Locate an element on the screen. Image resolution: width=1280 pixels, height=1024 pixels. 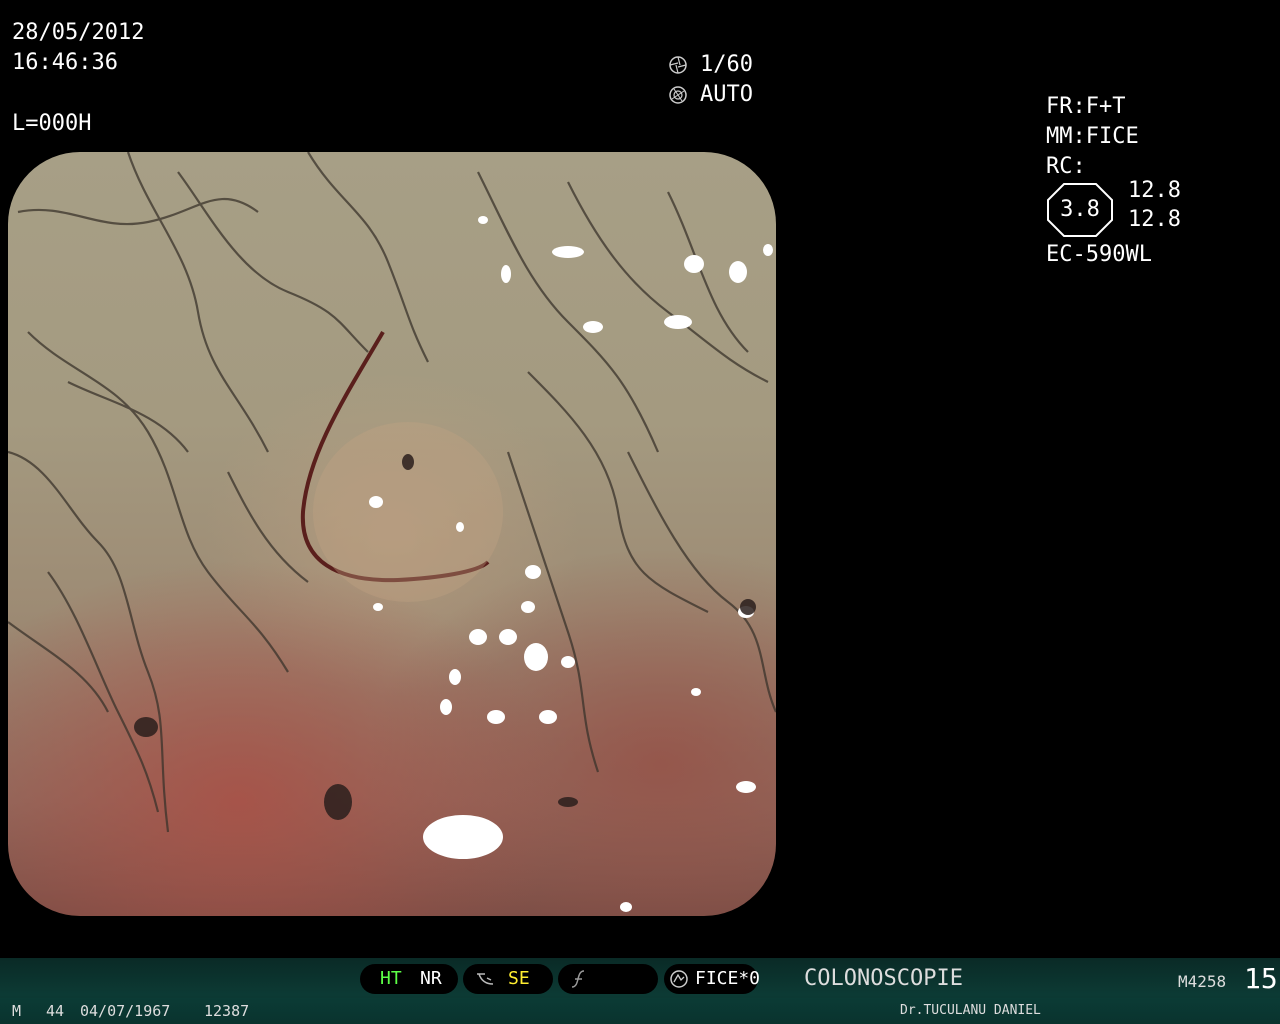
doctor-name: Dr.TUCULANU DANIEL is located at coordinates (970, 1010).